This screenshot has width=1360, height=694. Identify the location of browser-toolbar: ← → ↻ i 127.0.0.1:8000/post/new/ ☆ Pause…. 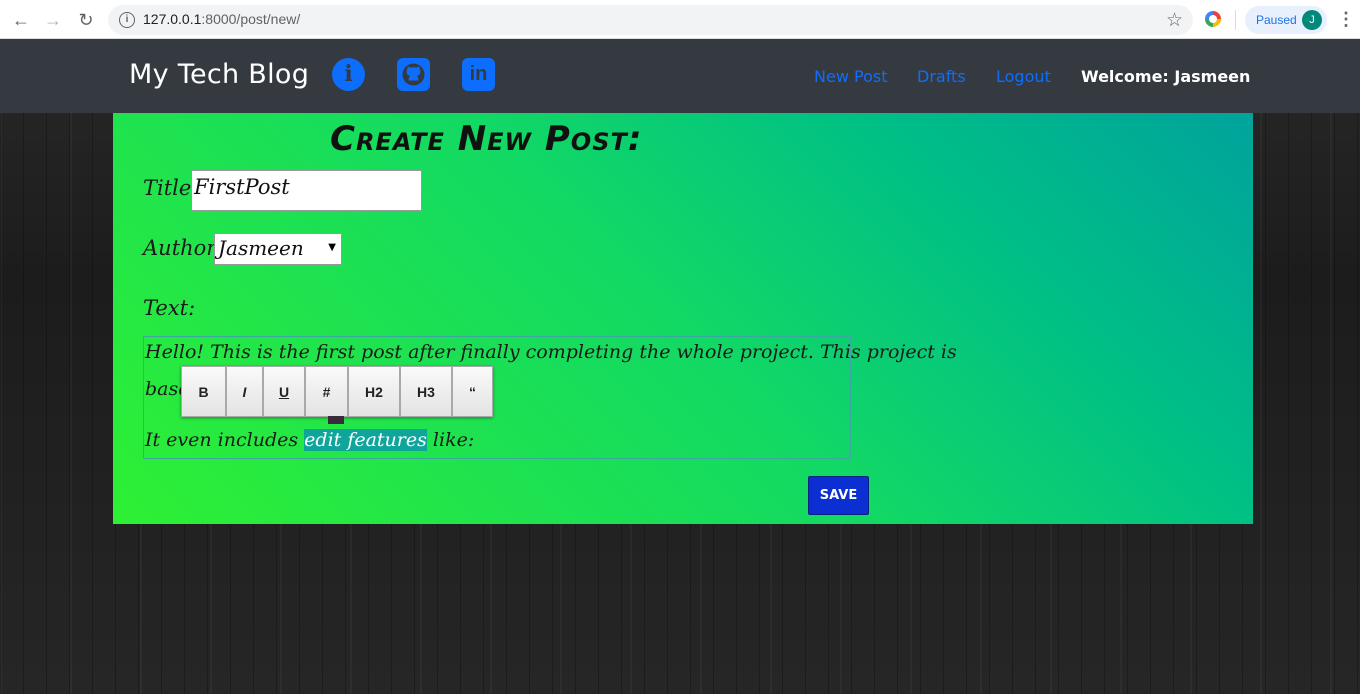
(680, 19).